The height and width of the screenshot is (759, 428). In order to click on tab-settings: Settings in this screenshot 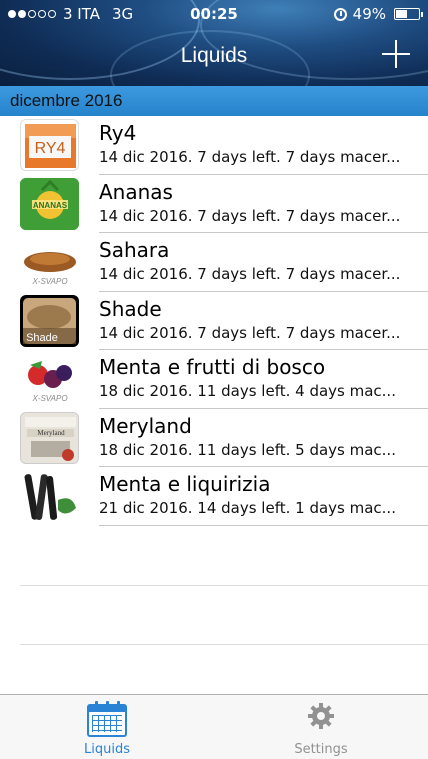, I will do `click(321, 727)`.